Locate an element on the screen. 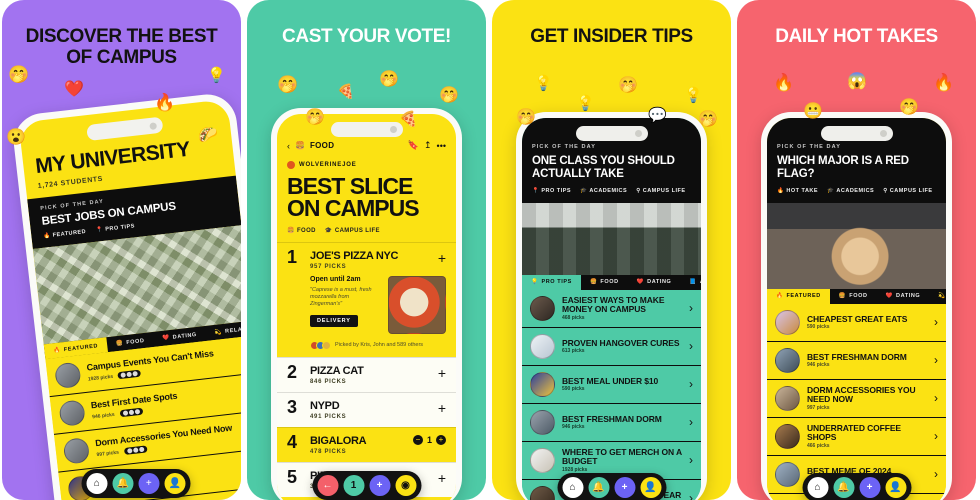 The image size is (980, 500). list-item: PROVEN HANGOVER CUREs 613 picks › is located at coordinates (611, 347).